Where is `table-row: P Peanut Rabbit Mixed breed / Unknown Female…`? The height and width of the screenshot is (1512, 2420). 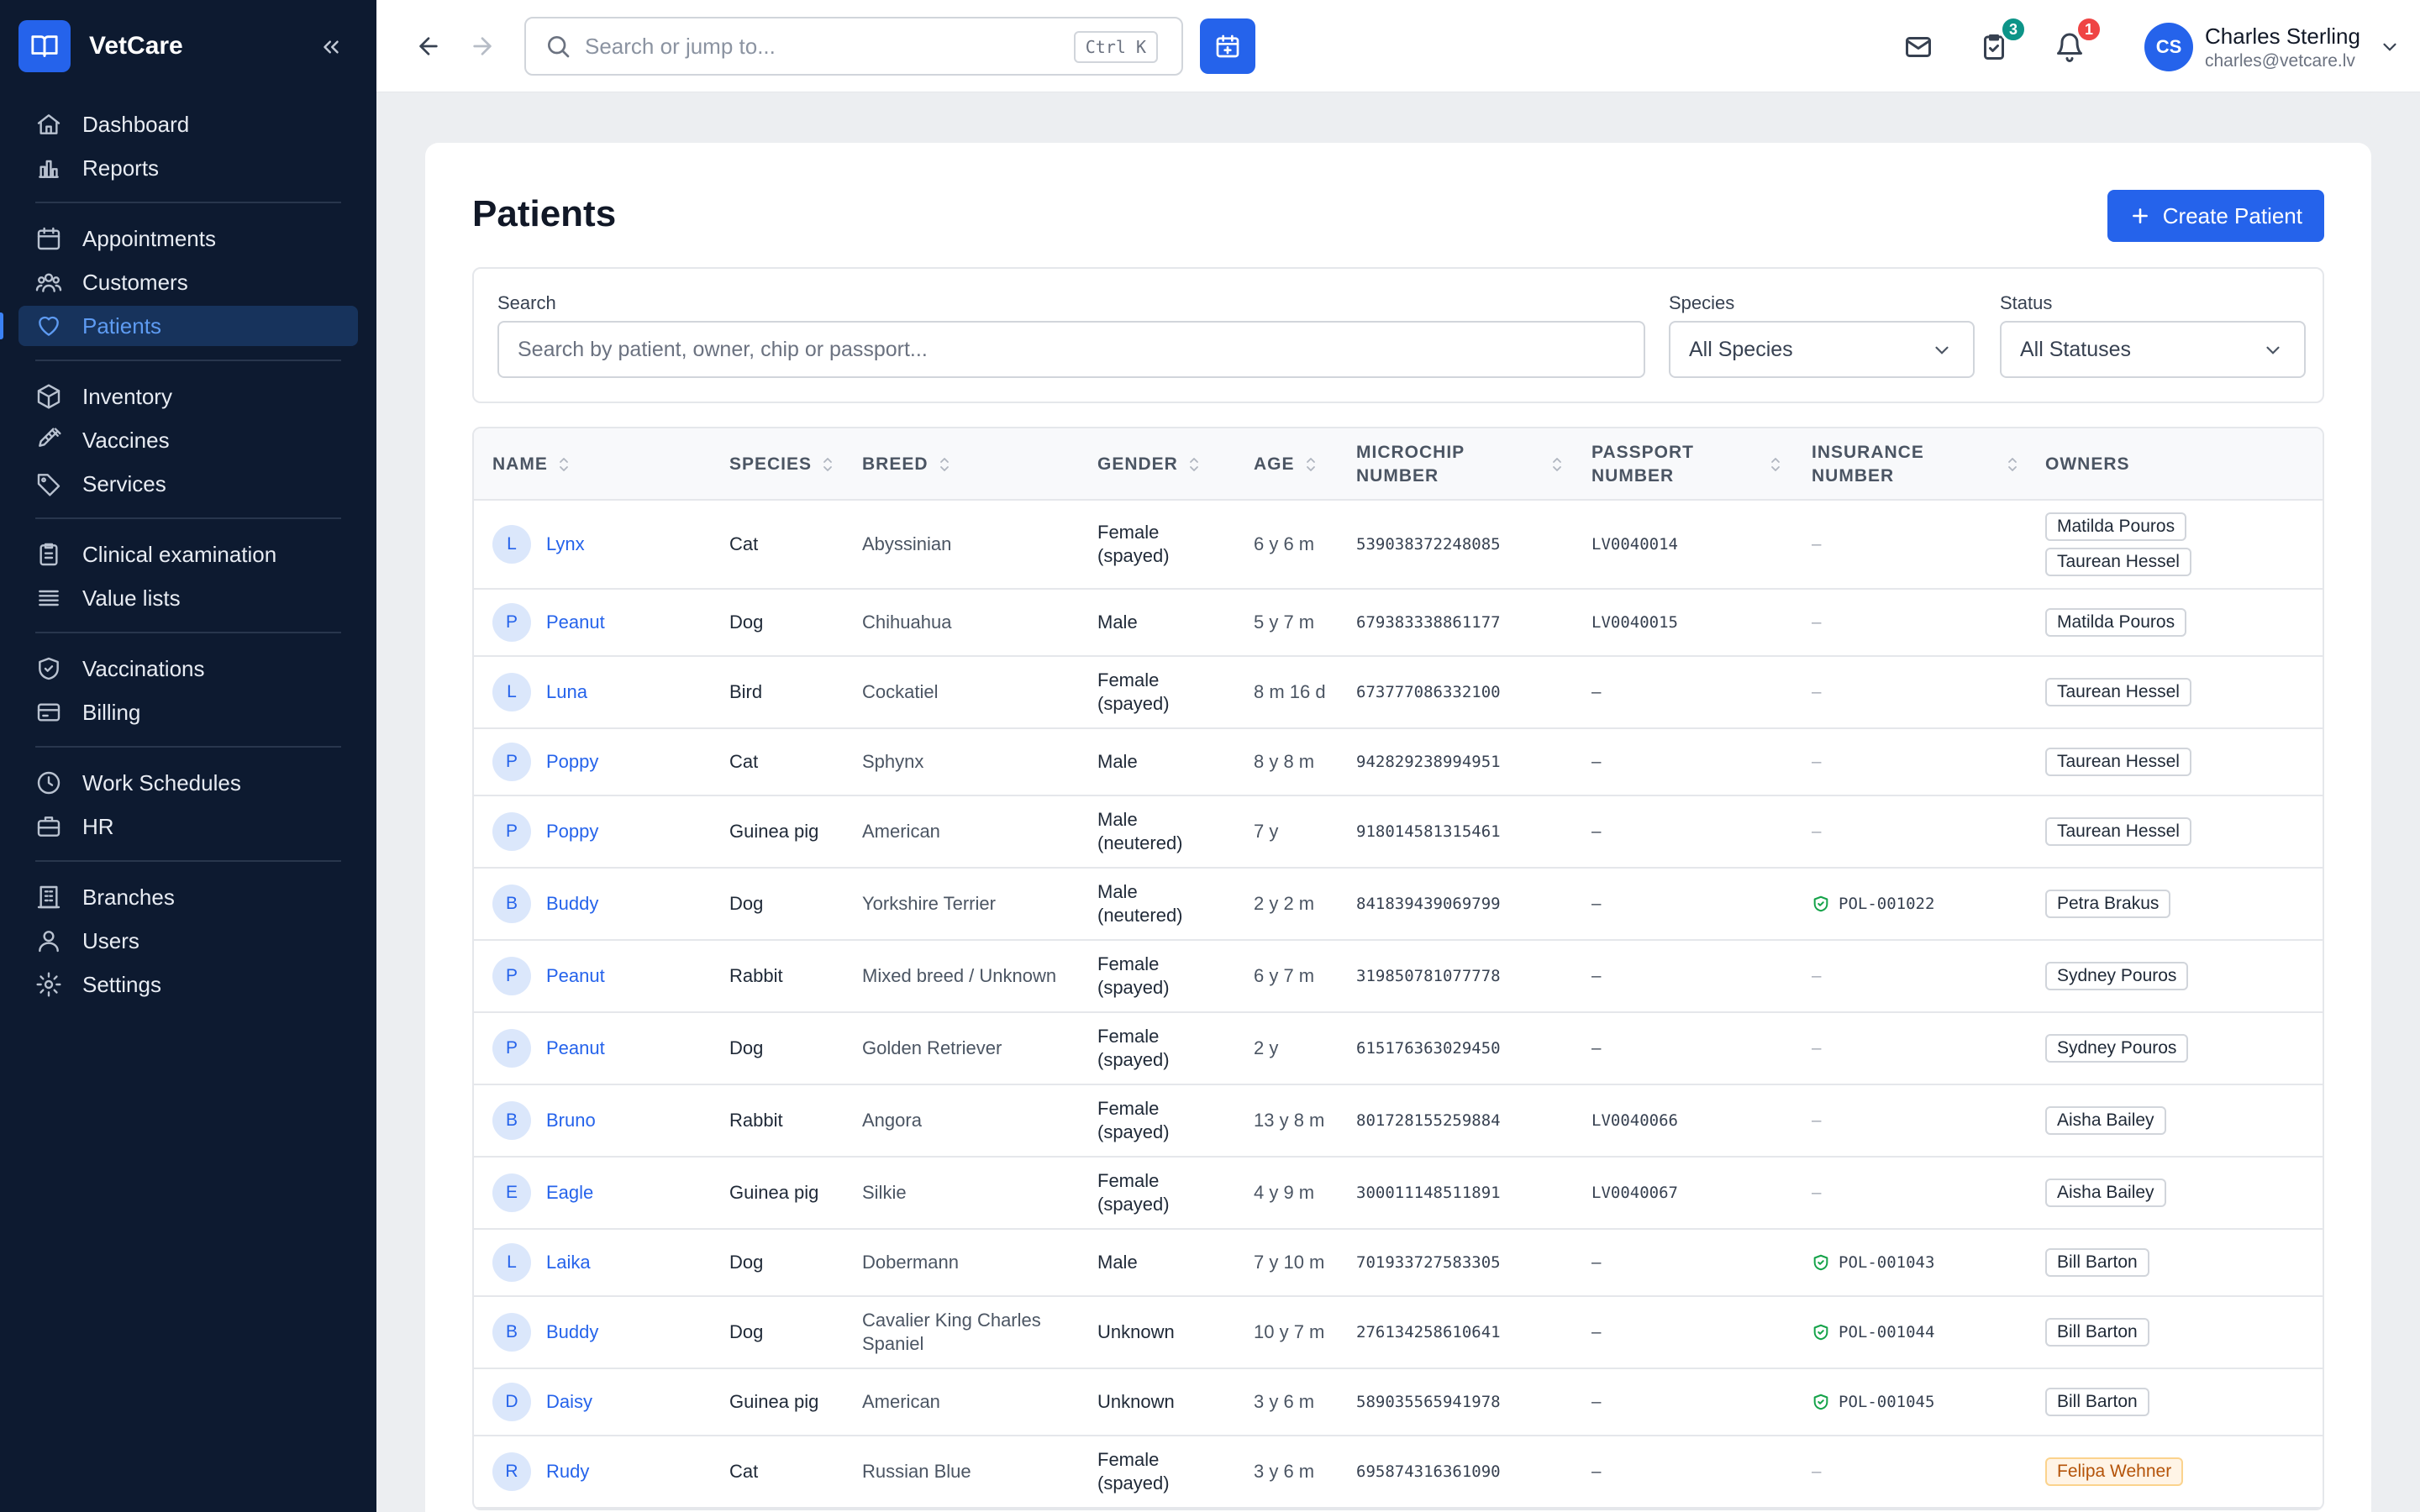
table-row: P Peanut Rabbit Mixed breed / Unknown Female… is located at coordinates (1398, 977).